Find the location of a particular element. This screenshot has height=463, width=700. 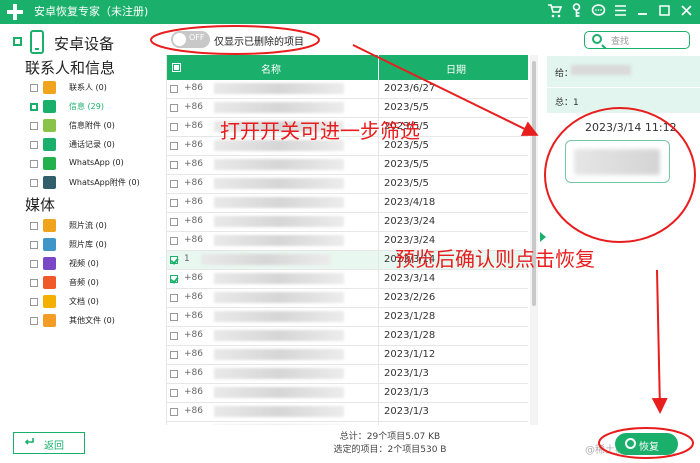

select-all-checkbox is located at coordinates (17, 41).